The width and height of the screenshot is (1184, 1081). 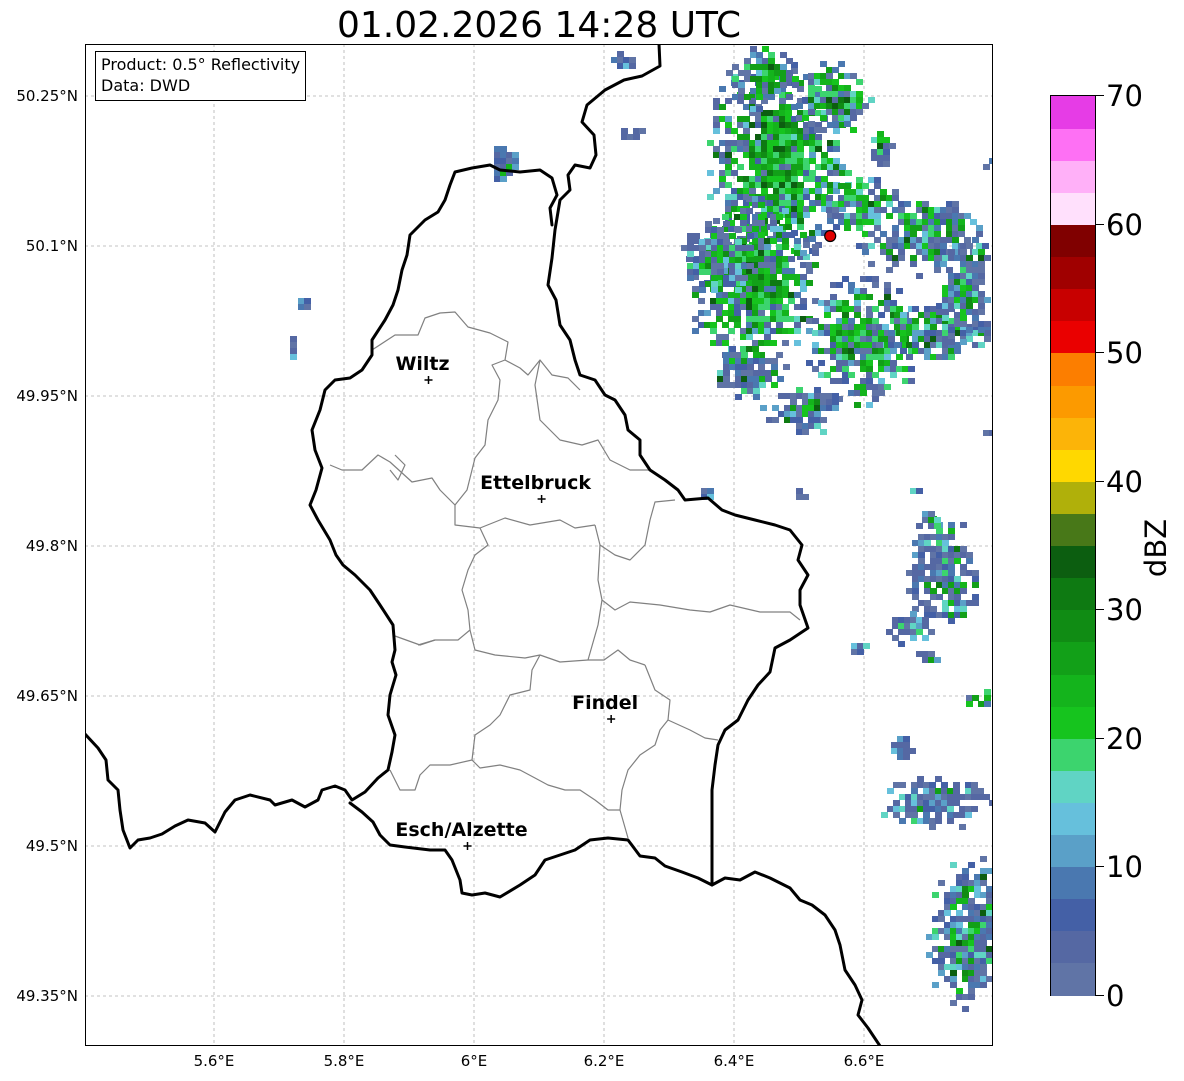 I want to click on colorbar-tick-mark, so click(x=1100, y=95).